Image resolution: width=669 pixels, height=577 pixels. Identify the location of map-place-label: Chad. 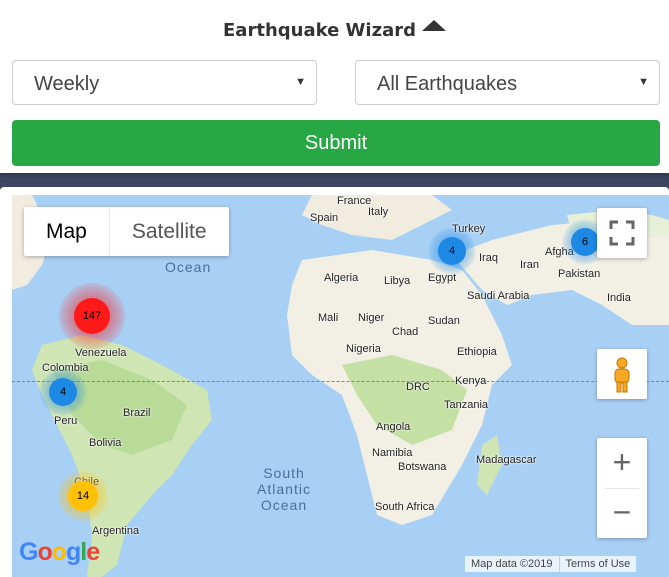
(405, 332).